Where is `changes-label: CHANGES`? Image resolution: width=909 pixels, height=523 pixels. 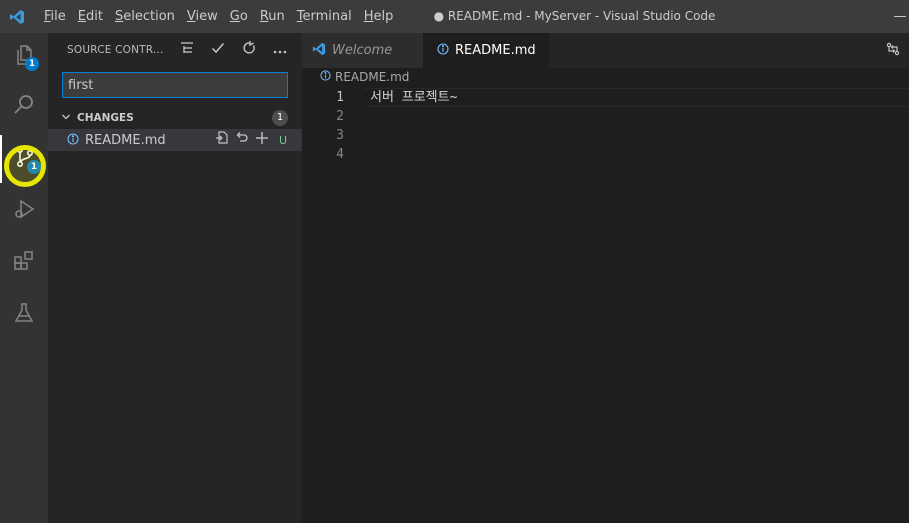
changes-label: CHANGES is located at coordinates (105, 118).